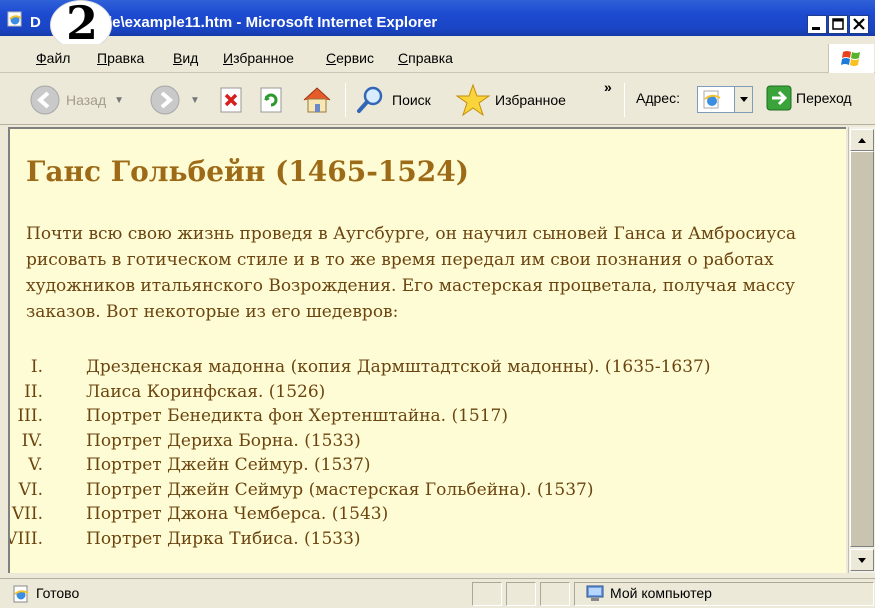 This screenshot has width=875, height=608. Describe the element at coordinates (410, 441) in the screenshot. I see `list-item: IV. Портрет Дериха Борна. (1533)` at that location.